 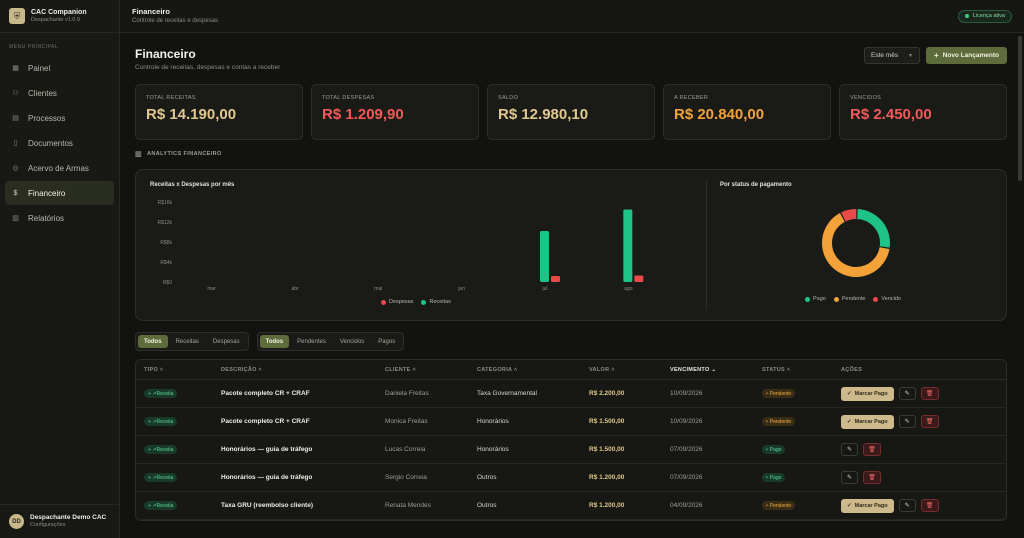 I want to click on user-profile: DD Despachante Demo CAC Configurações, so click(x=59, y=521).